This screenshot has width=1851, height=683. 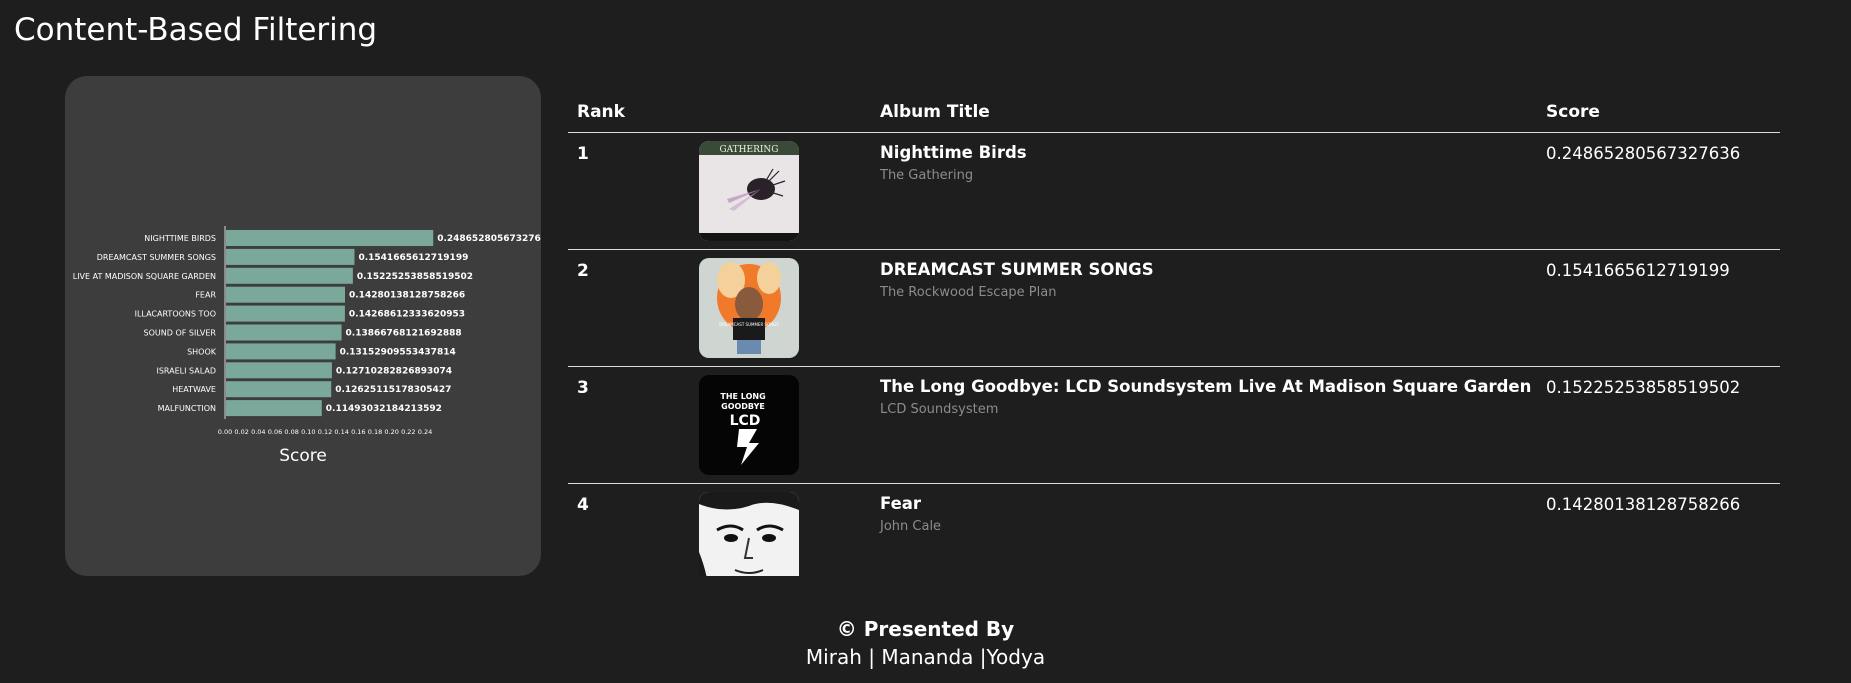 What do you see at coordinates (404, 334) in the screenshot?
I see `chart-value-label: 0.13866768121692888` at bounding box center [404, 334].